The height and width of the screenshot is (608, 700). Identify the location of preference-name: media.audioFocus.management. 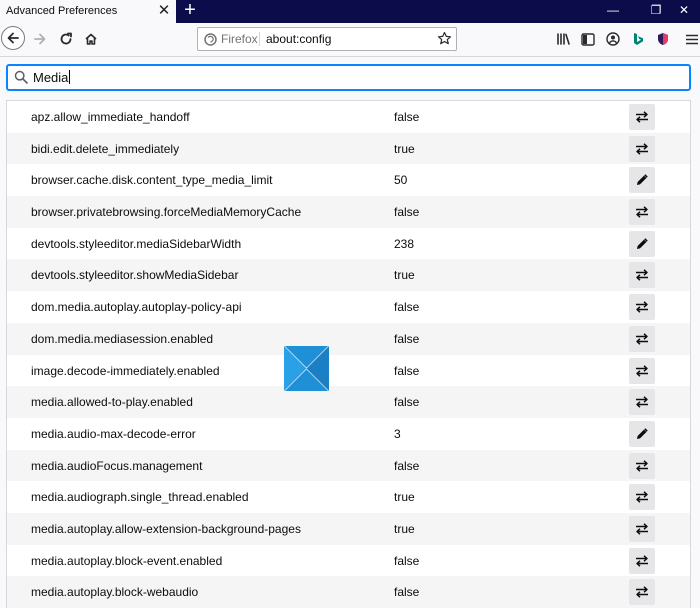
(117, 465).